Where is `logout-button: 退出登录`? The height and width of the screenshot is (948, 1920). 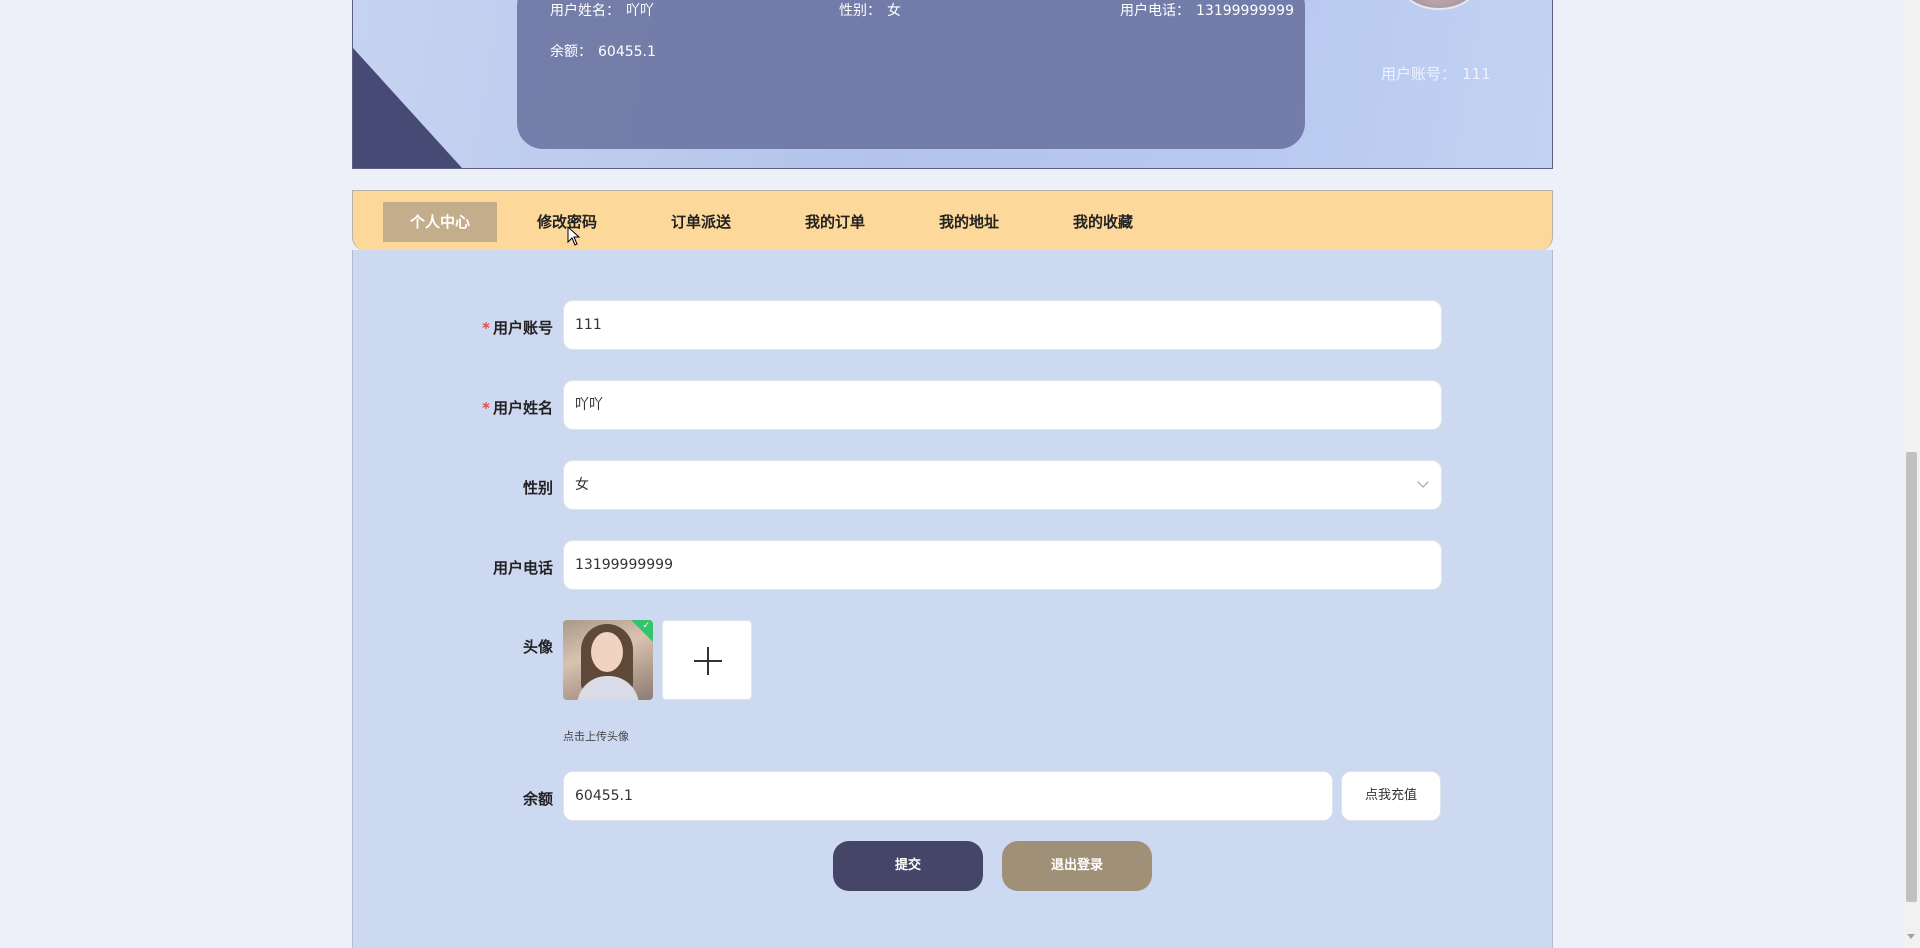 logout-button: 退出登录 is located at coordinates (1077, 866).